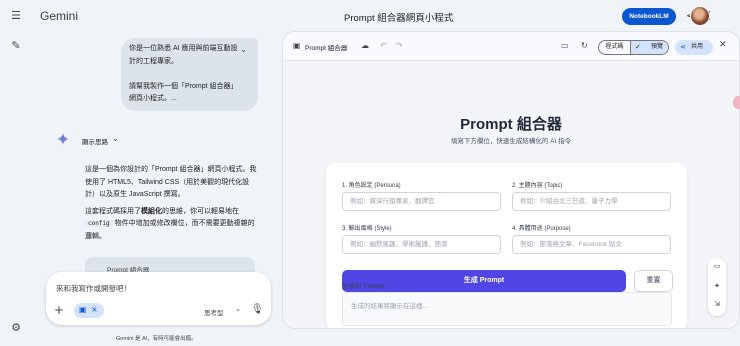 The image size is (740, 346). I want to click on response-bold: 模組化, so click(151, 211).